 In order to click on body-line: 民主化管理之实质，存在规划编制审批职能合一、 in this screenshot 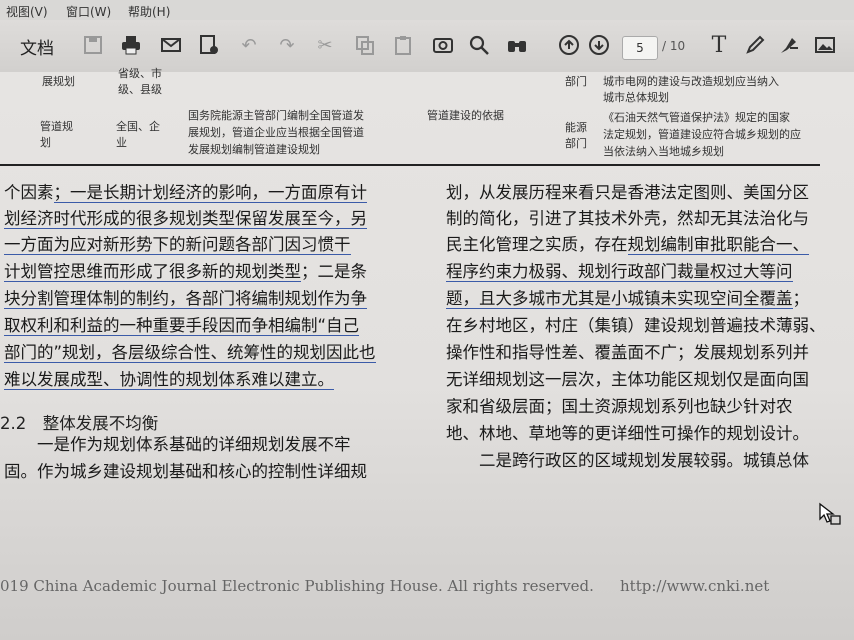, I will do `click(627, 245)`.